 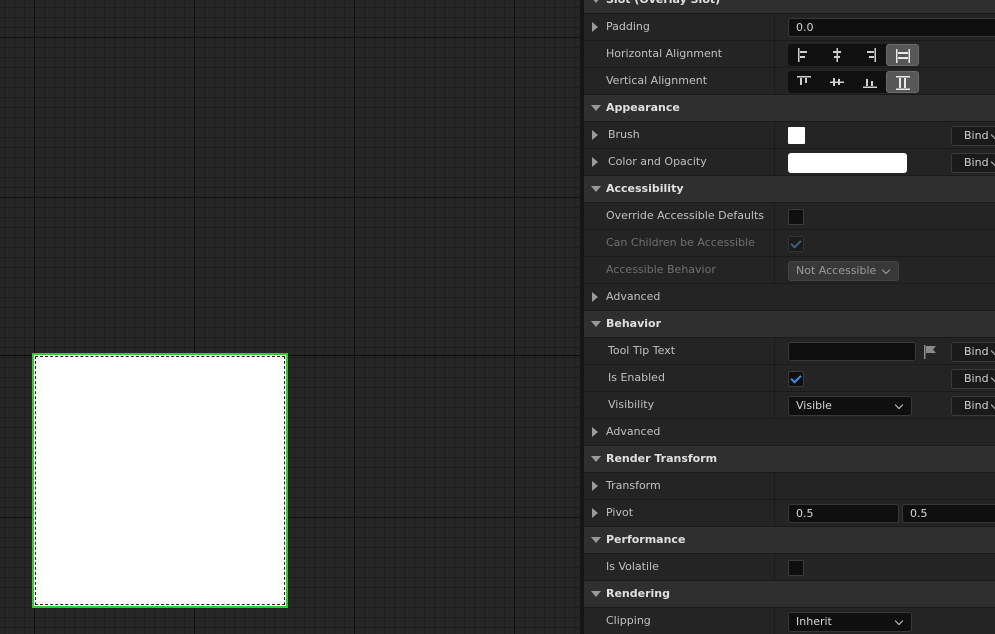 I want to click on pivot-y-input: 0.5, so click(x=948, y=513).